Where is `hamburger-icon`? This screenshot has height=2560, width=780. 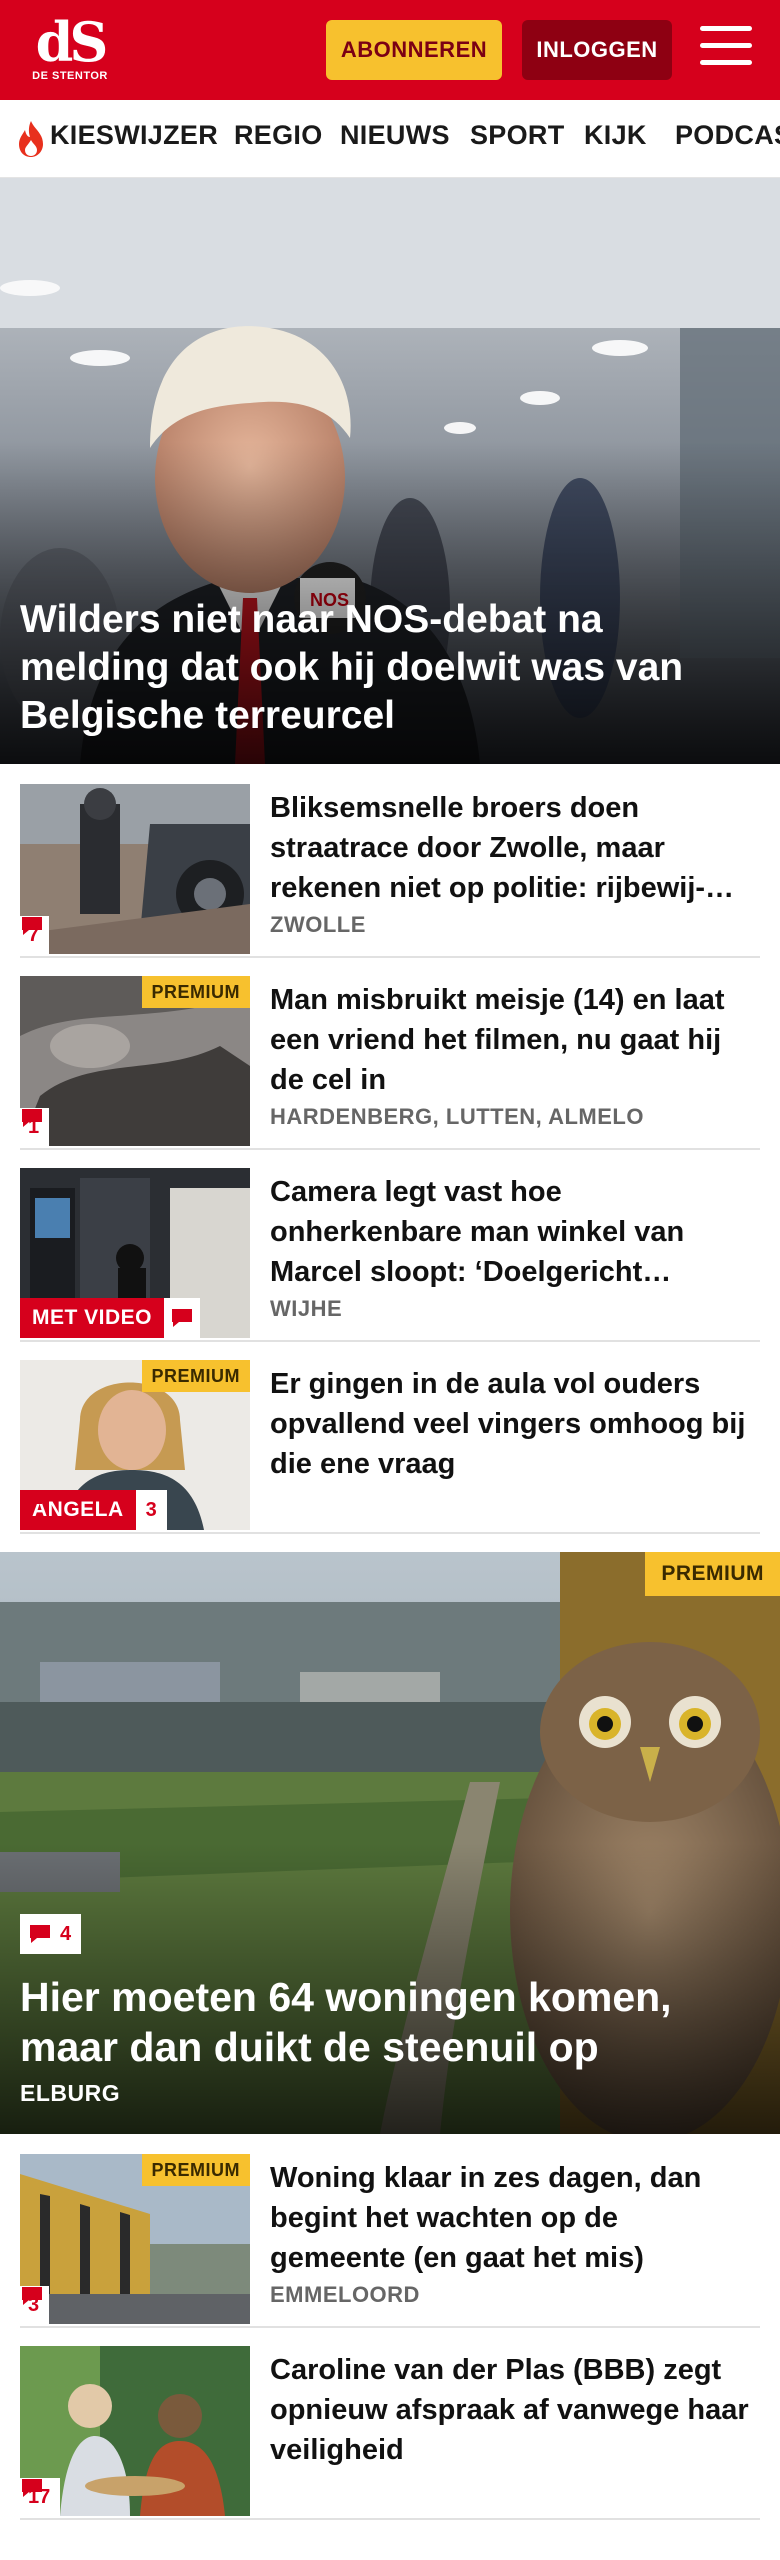 hamburger-icon is located at coordinates (726, 48).